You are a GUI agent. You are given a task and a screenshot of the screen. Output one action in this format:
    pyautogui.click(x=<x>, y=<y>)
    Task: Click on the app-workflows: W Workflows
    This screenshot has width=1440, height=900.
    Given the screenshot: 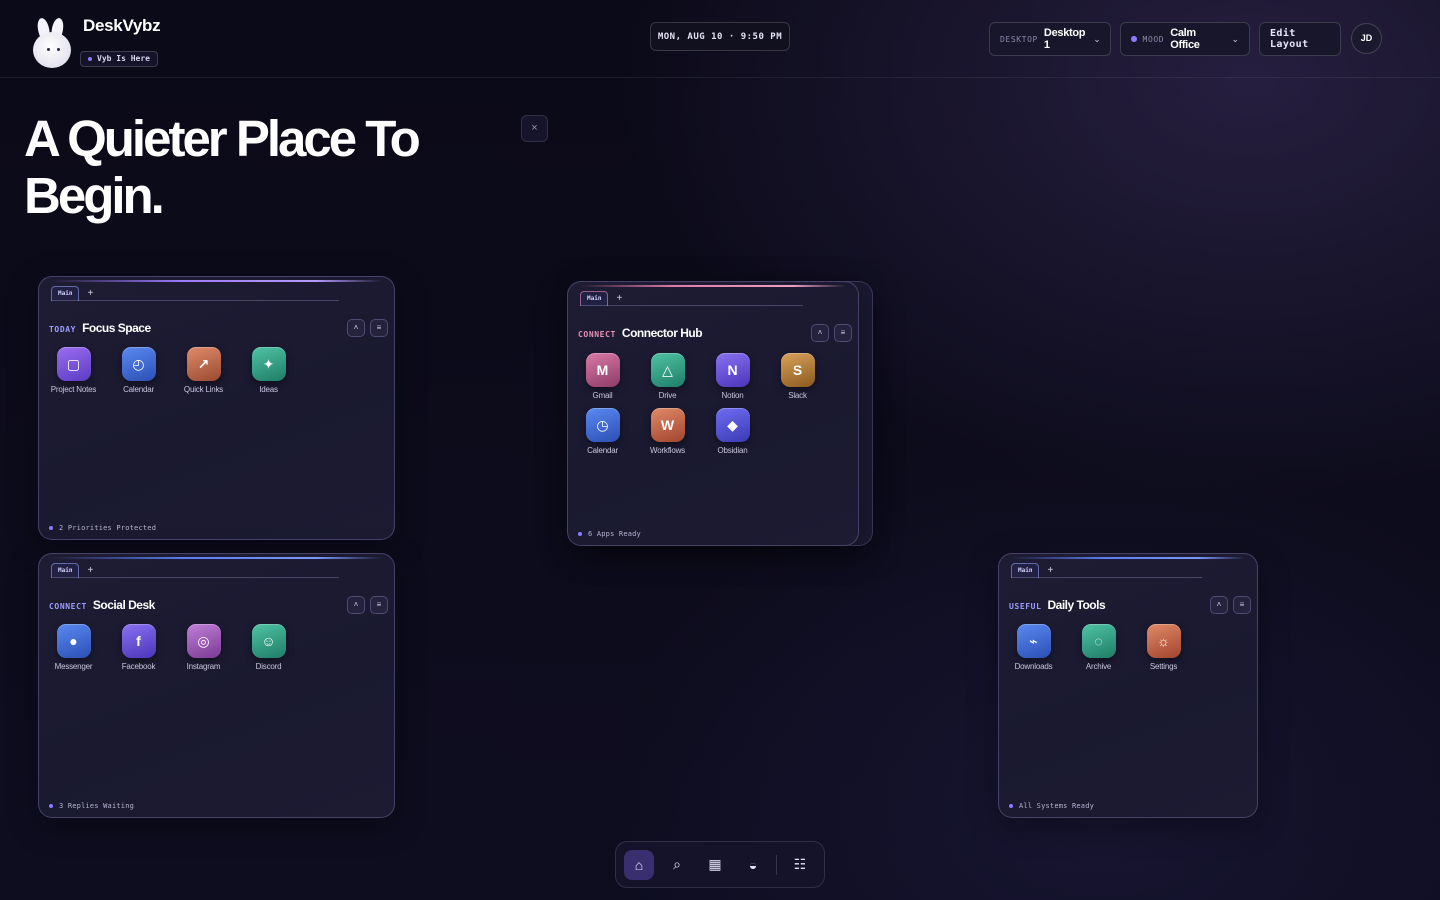 What is the action you would take?
    pyautogui.click(x=667, y=431)
    